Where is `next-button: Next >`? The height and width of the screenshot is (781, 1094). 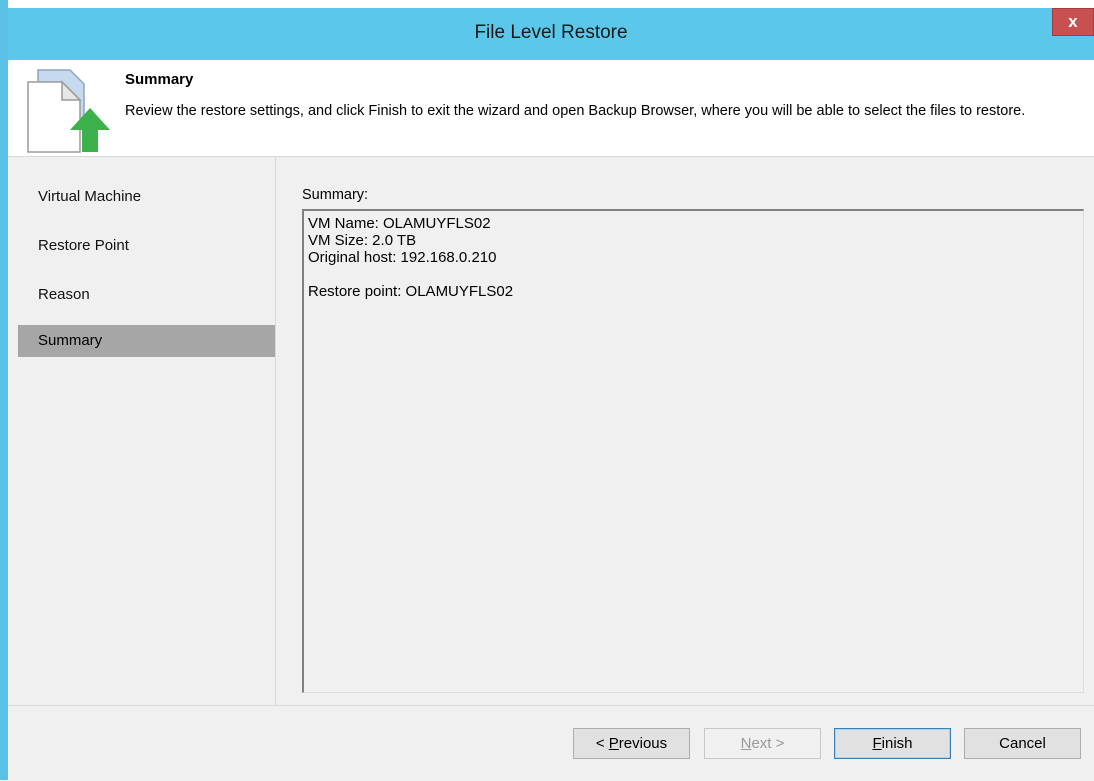 next-button: Next > is located at coordinates (762, 743).